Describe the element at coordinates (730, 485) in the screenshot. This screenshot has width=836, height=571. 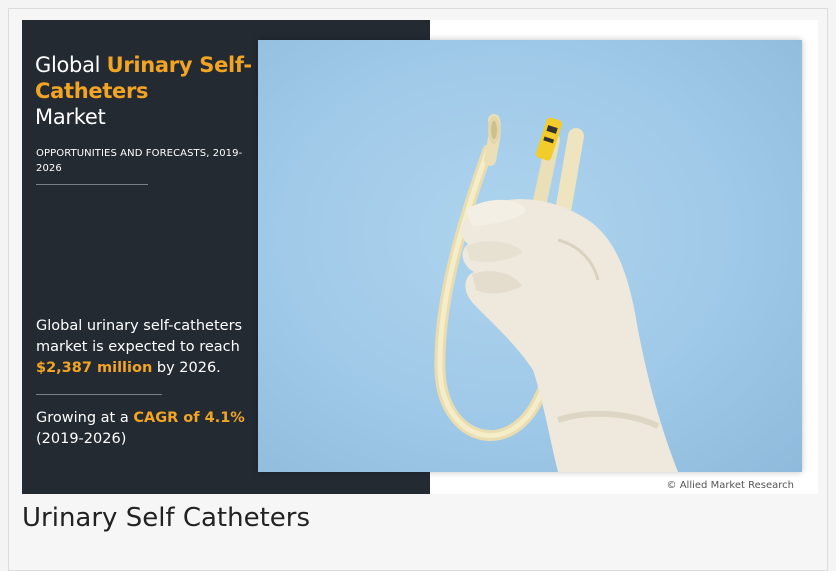
I see `copyright-credit: © Allied Market Research` at that location.